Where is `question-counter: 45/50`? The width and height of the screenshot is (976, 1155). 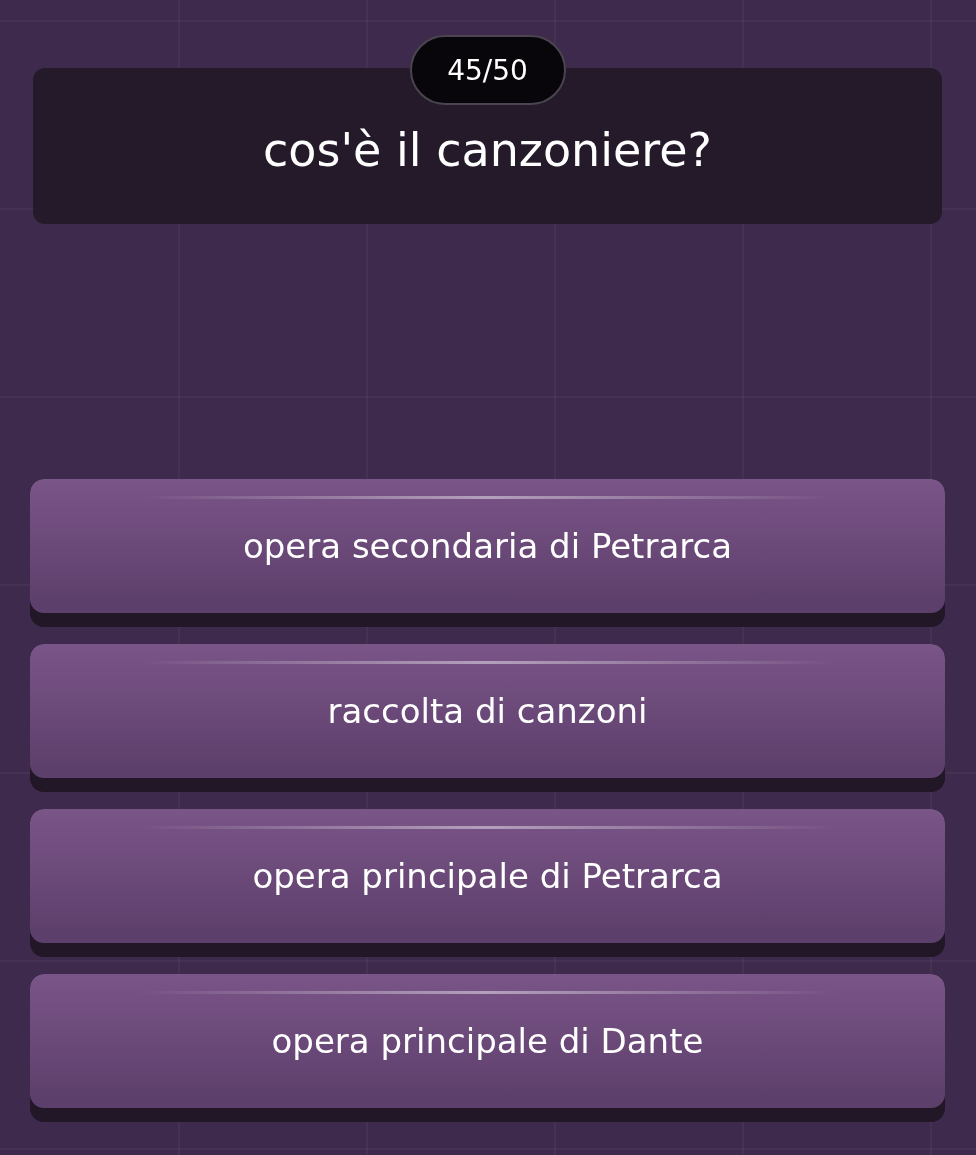 question-counter: 45/50 is located at coordinates (487, 70).